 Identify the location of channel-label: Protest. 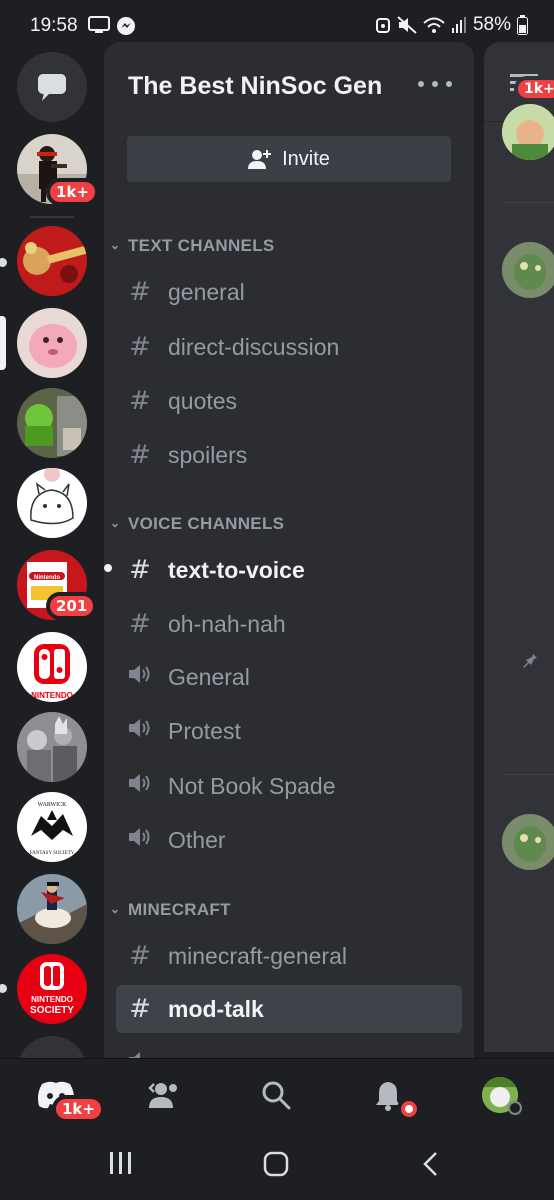
(204, 730).